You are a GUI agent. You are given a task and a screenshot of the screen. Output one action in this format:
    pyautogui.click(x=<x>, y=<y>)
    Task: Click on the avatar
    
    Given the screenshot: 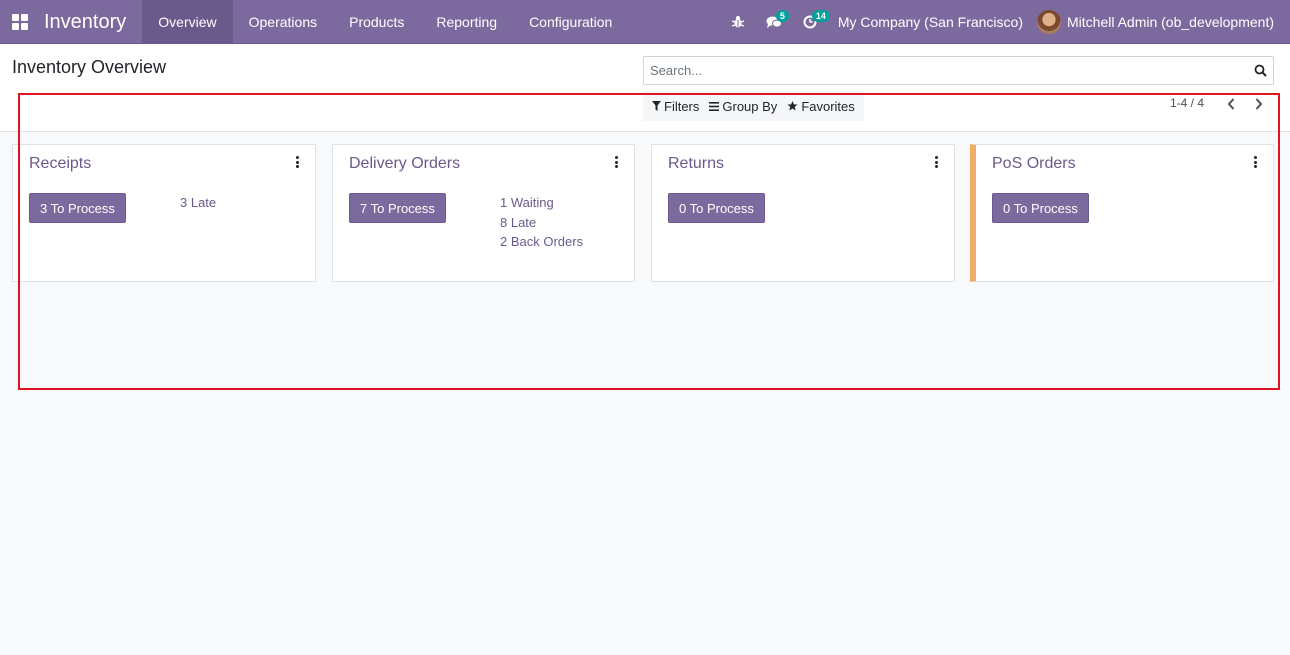 What is the action you would take?
    pyautogui.click(x=1049, y=21)
    